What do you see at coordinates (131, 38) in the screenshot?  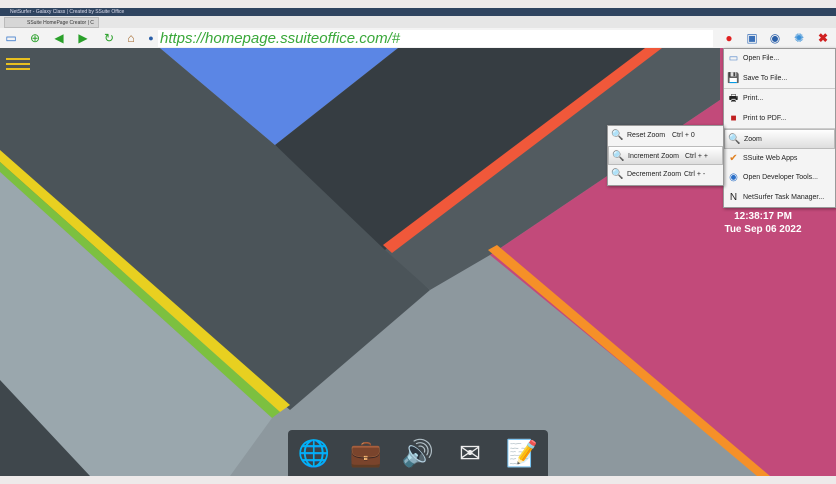 I see `home-icon: ⌂` at bounding box center [131, 38].